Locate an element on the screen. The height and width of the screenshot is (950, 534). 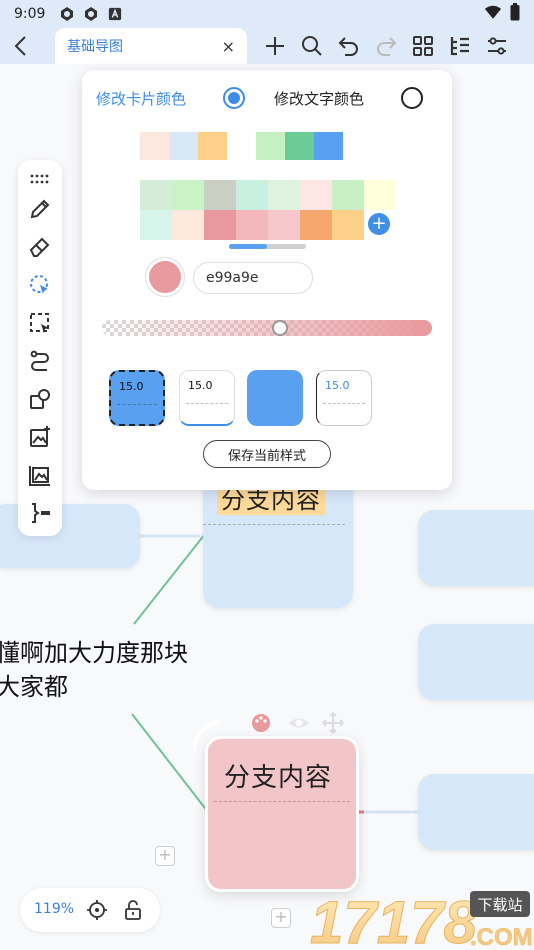
zoom-level: 119% is located at coordinates (54, 909).